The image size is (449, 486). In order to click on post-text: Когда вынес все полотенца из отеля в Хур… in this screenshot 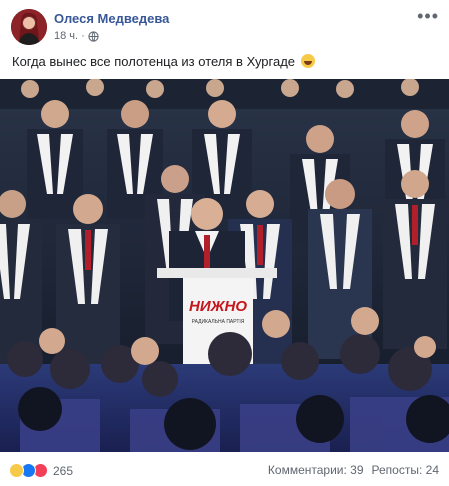, I will do `click(163, 61)`.